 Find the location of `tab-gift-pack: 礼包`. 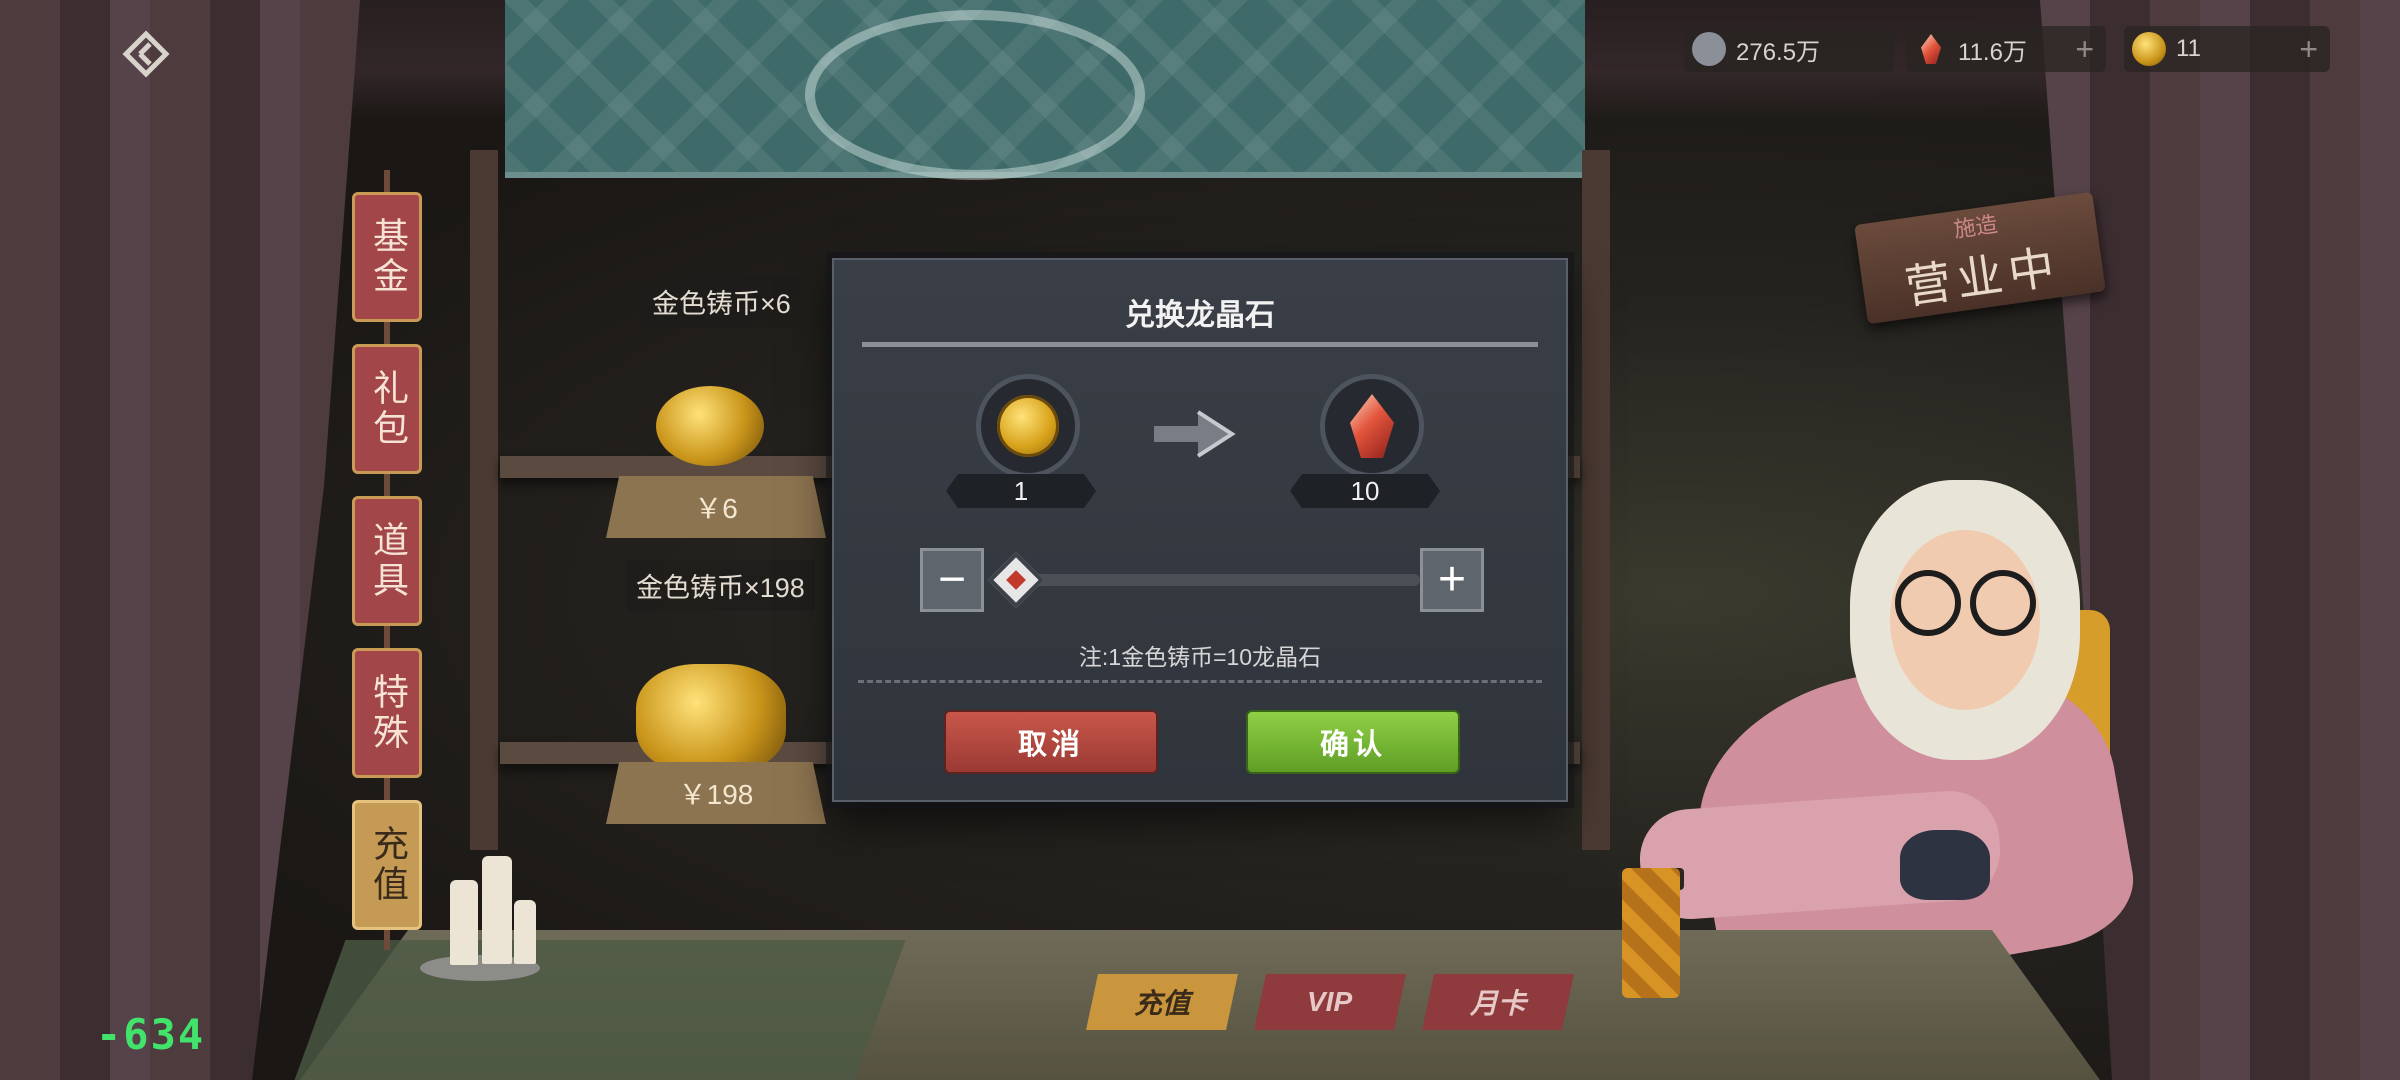

tab-gift-pack: 礼包 is located at coordinates (387, 409).